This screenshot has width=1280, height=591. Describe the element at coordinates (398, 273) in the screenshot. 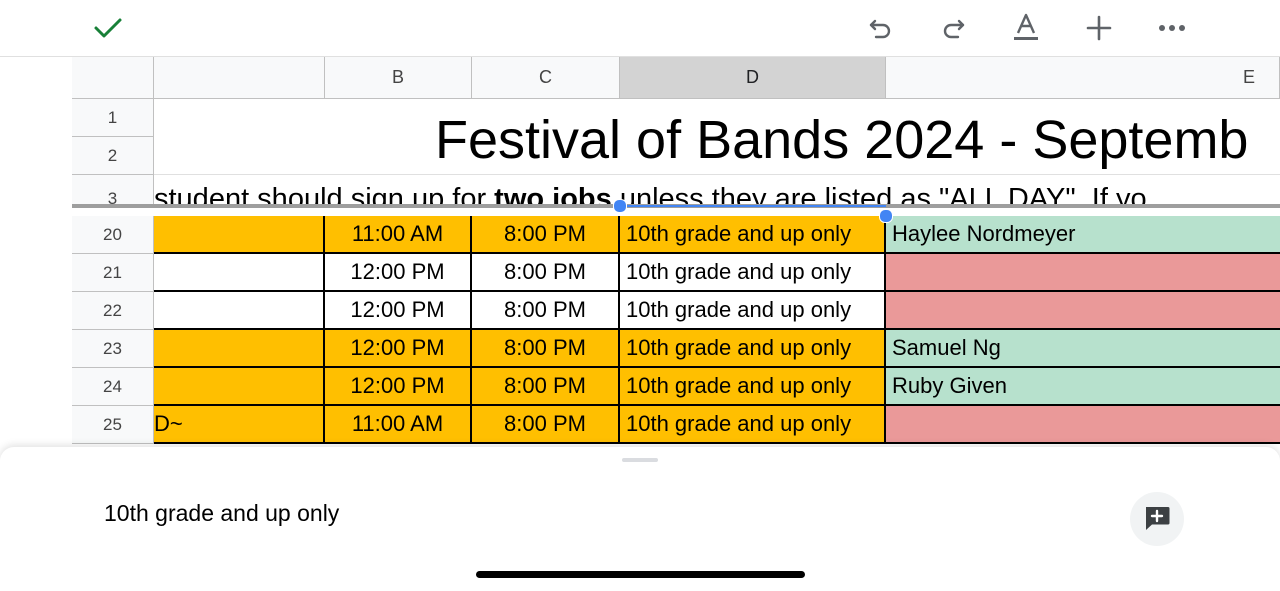

I see `cell-b21: 12:00 PM` at that location.